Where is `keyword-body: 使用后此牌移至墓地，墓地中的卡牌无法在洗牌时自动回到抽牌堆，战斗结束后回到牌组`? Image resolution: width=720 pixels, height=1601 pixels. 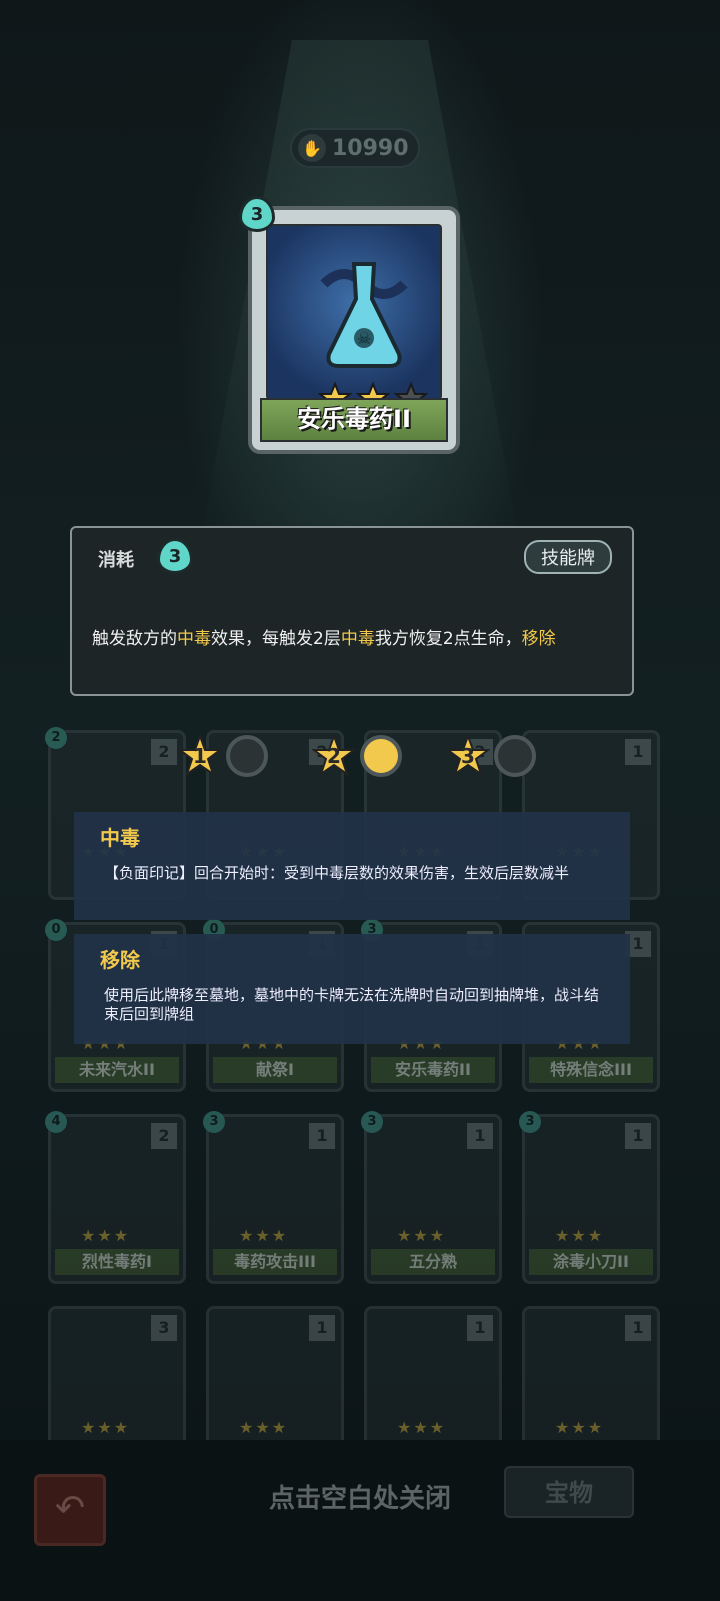
keyword-body: 使用后此牌移至墓地，墓地中的卡牌无法在洗牌时自动回到抽牌堆，战斗结束后回到牌组 is located at coordinates (352, 1004).